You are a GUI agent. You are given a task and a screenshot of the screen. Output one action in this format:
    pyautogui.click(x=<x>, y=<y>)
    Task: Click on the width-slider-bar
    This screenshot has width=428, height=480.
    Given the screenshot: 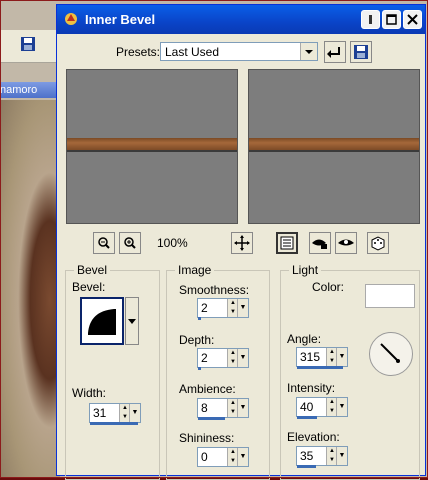 What is the action you would take?
    pyautogui.click(x=114, y=423)
    